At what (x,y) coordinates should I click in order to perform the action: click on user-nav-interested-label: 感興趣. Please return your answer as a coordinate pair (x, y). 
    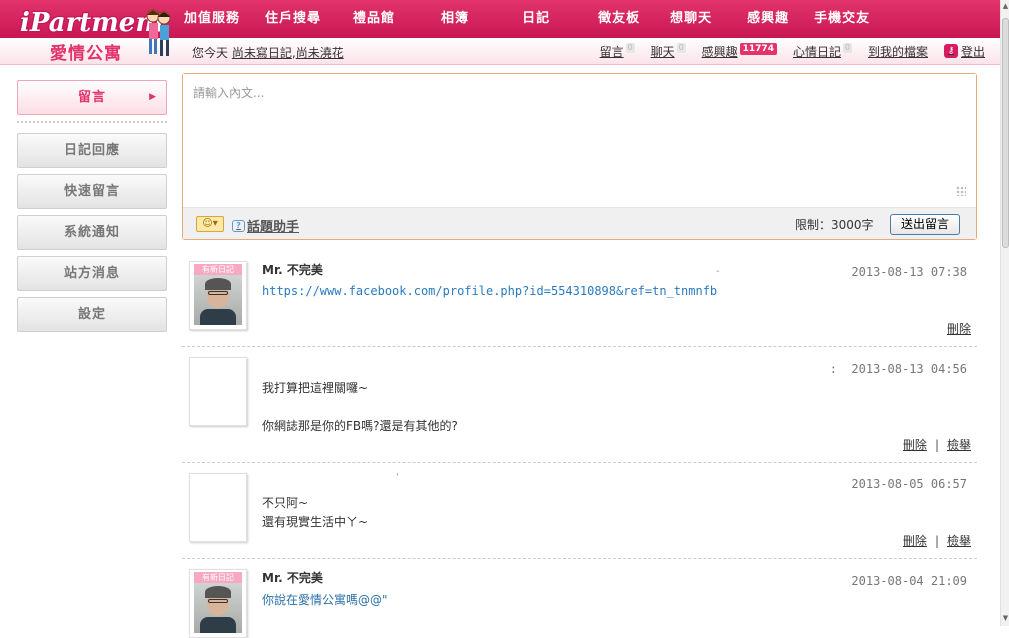
    Looking at the image, I should click on (719, 51).